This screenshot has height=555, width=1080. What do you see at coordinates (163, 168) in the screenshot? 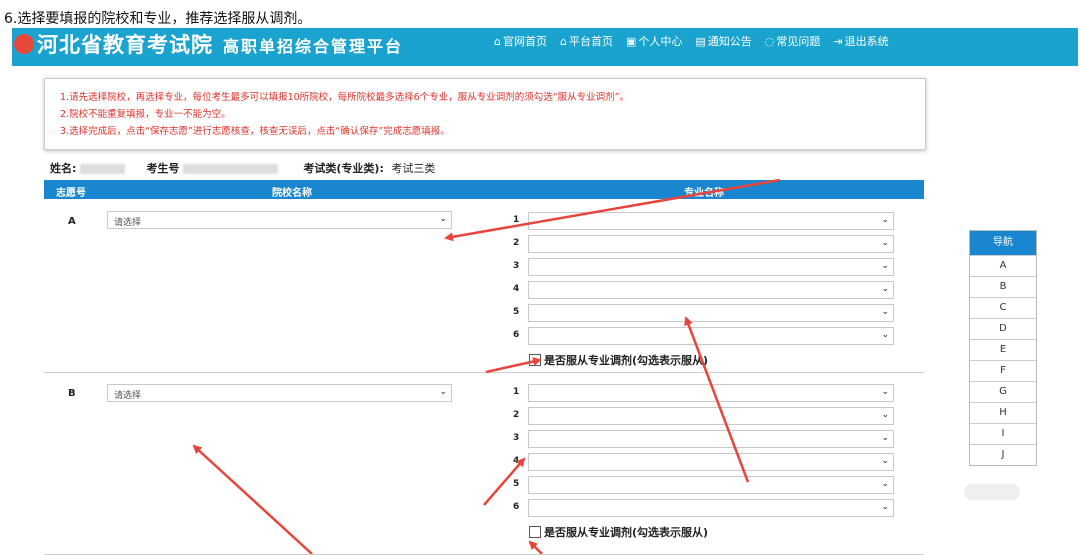
I see `exam-no-label: 考生号` at bounding box center [163, 168].